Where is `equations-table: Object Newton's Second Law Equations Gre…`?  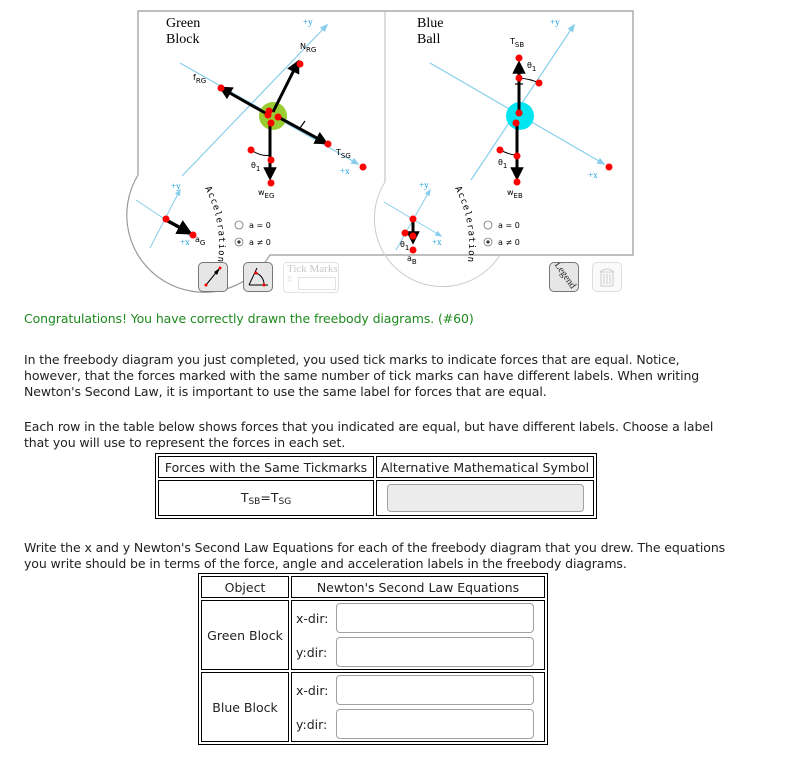
equations-table: Object Newton's Second Law Equations Gre… is located at coordinates (373, 659).